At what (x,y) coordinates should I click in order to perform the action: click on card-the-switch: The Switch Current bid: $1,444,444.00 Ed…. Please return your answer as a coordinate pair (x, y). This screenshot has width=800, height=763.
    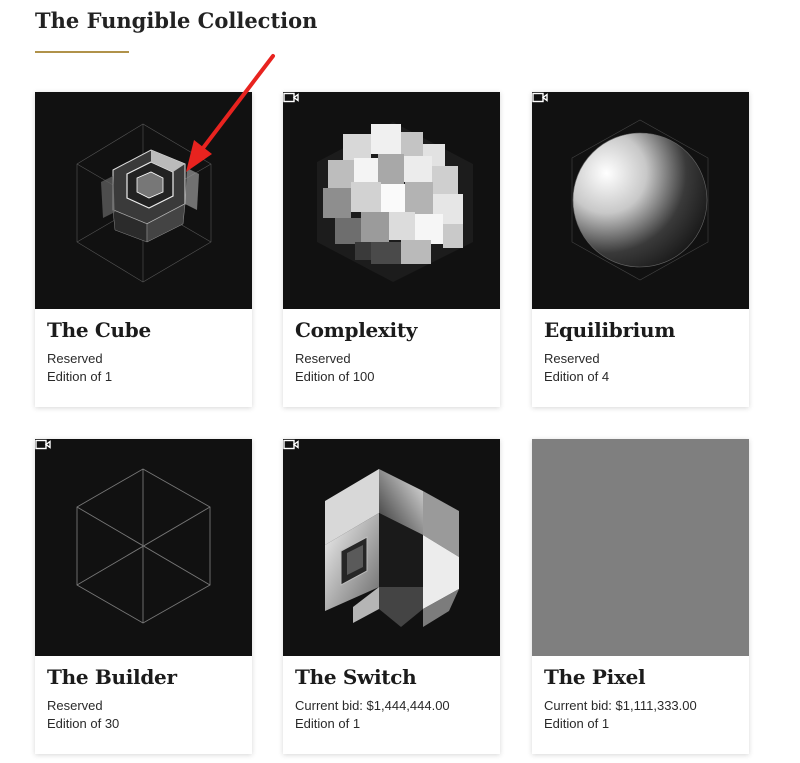
    Looking at the image, I should click on (391, 596).